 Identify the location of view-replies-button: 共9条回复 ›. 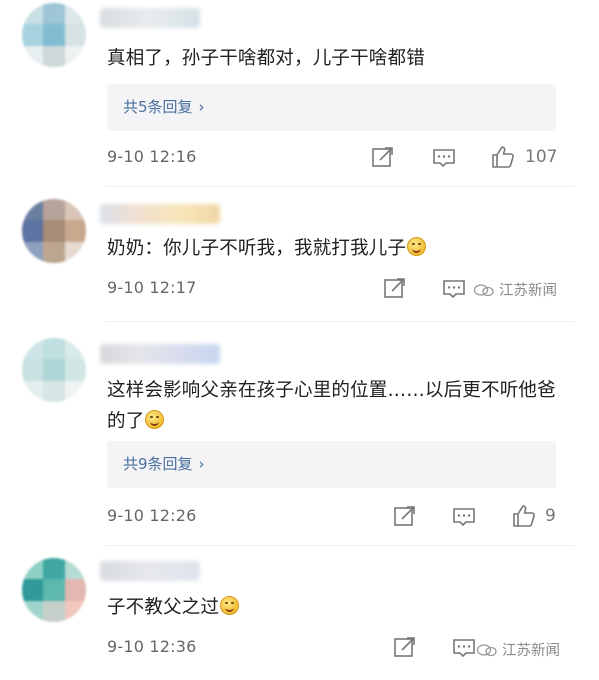
(331, 464).